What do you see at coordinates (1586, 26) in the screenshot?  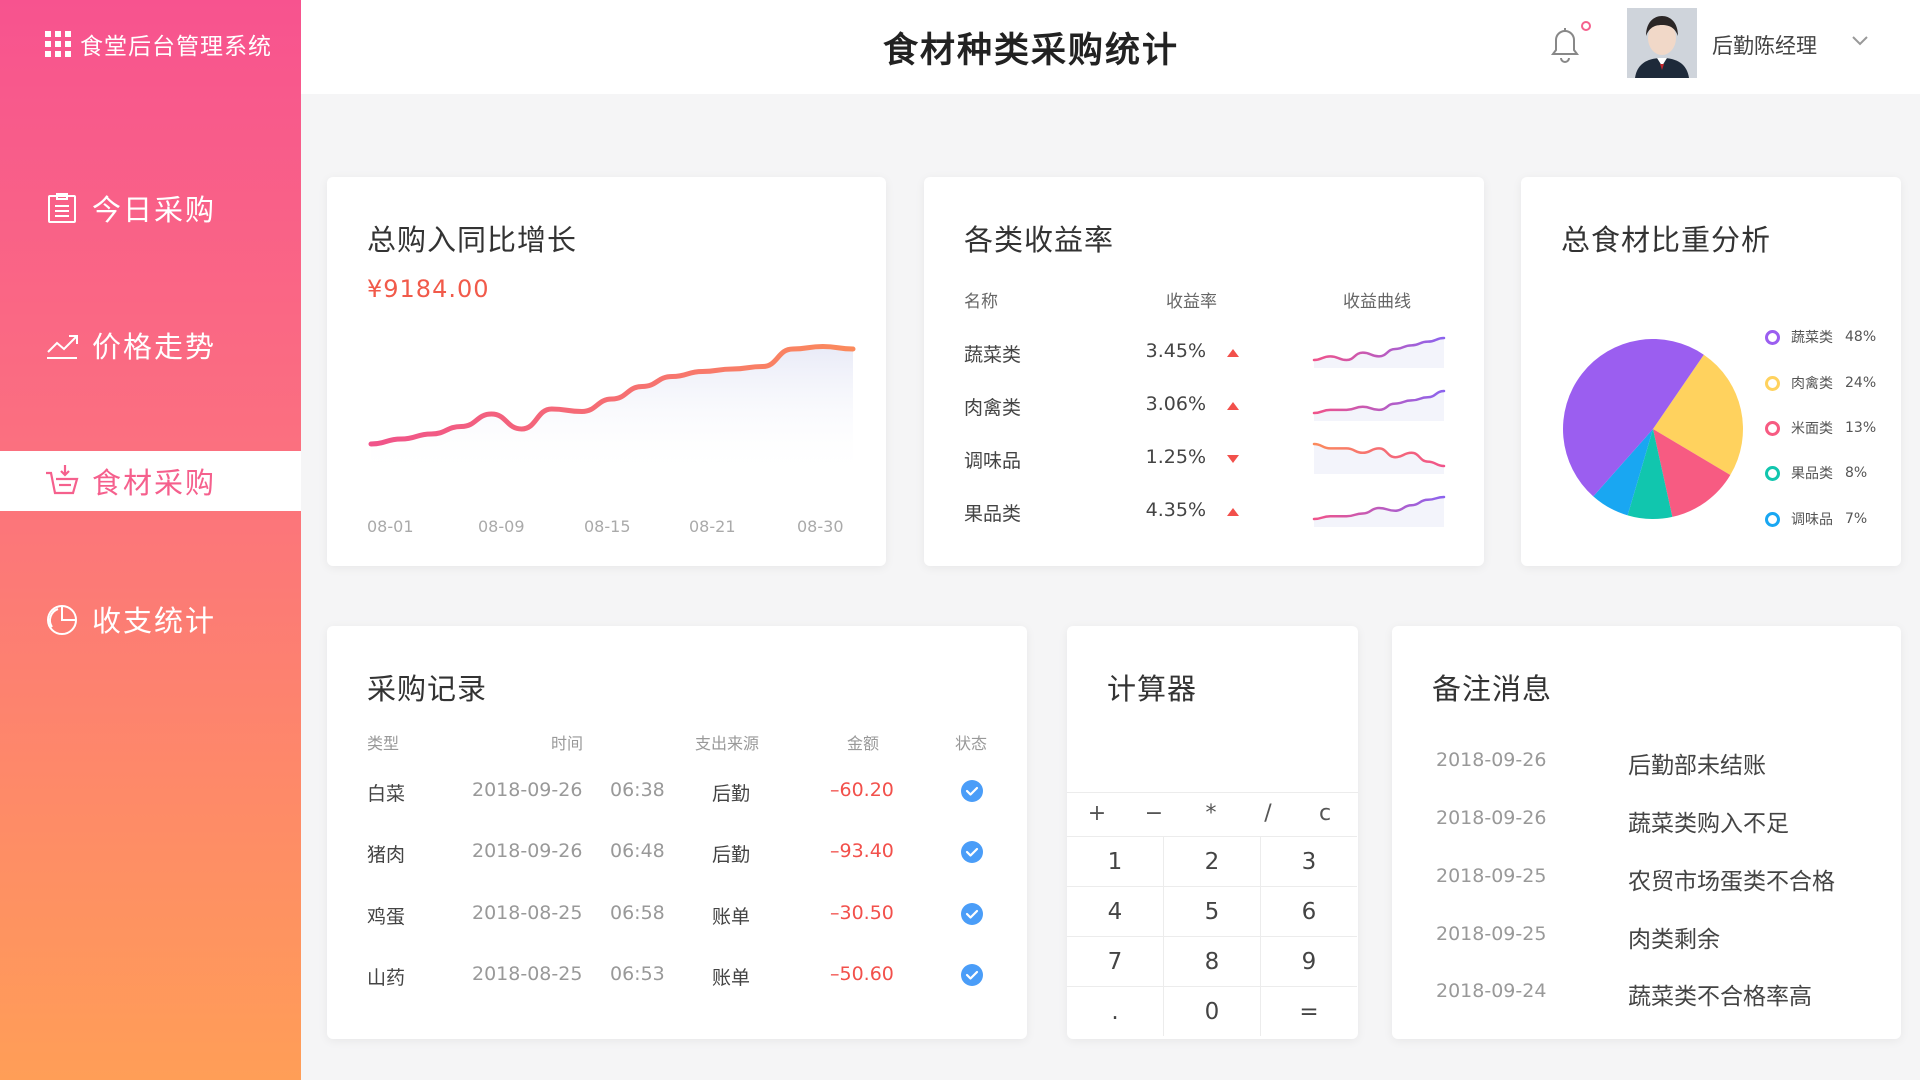 I see `notification-dot` at bounding box center [1586, 26].